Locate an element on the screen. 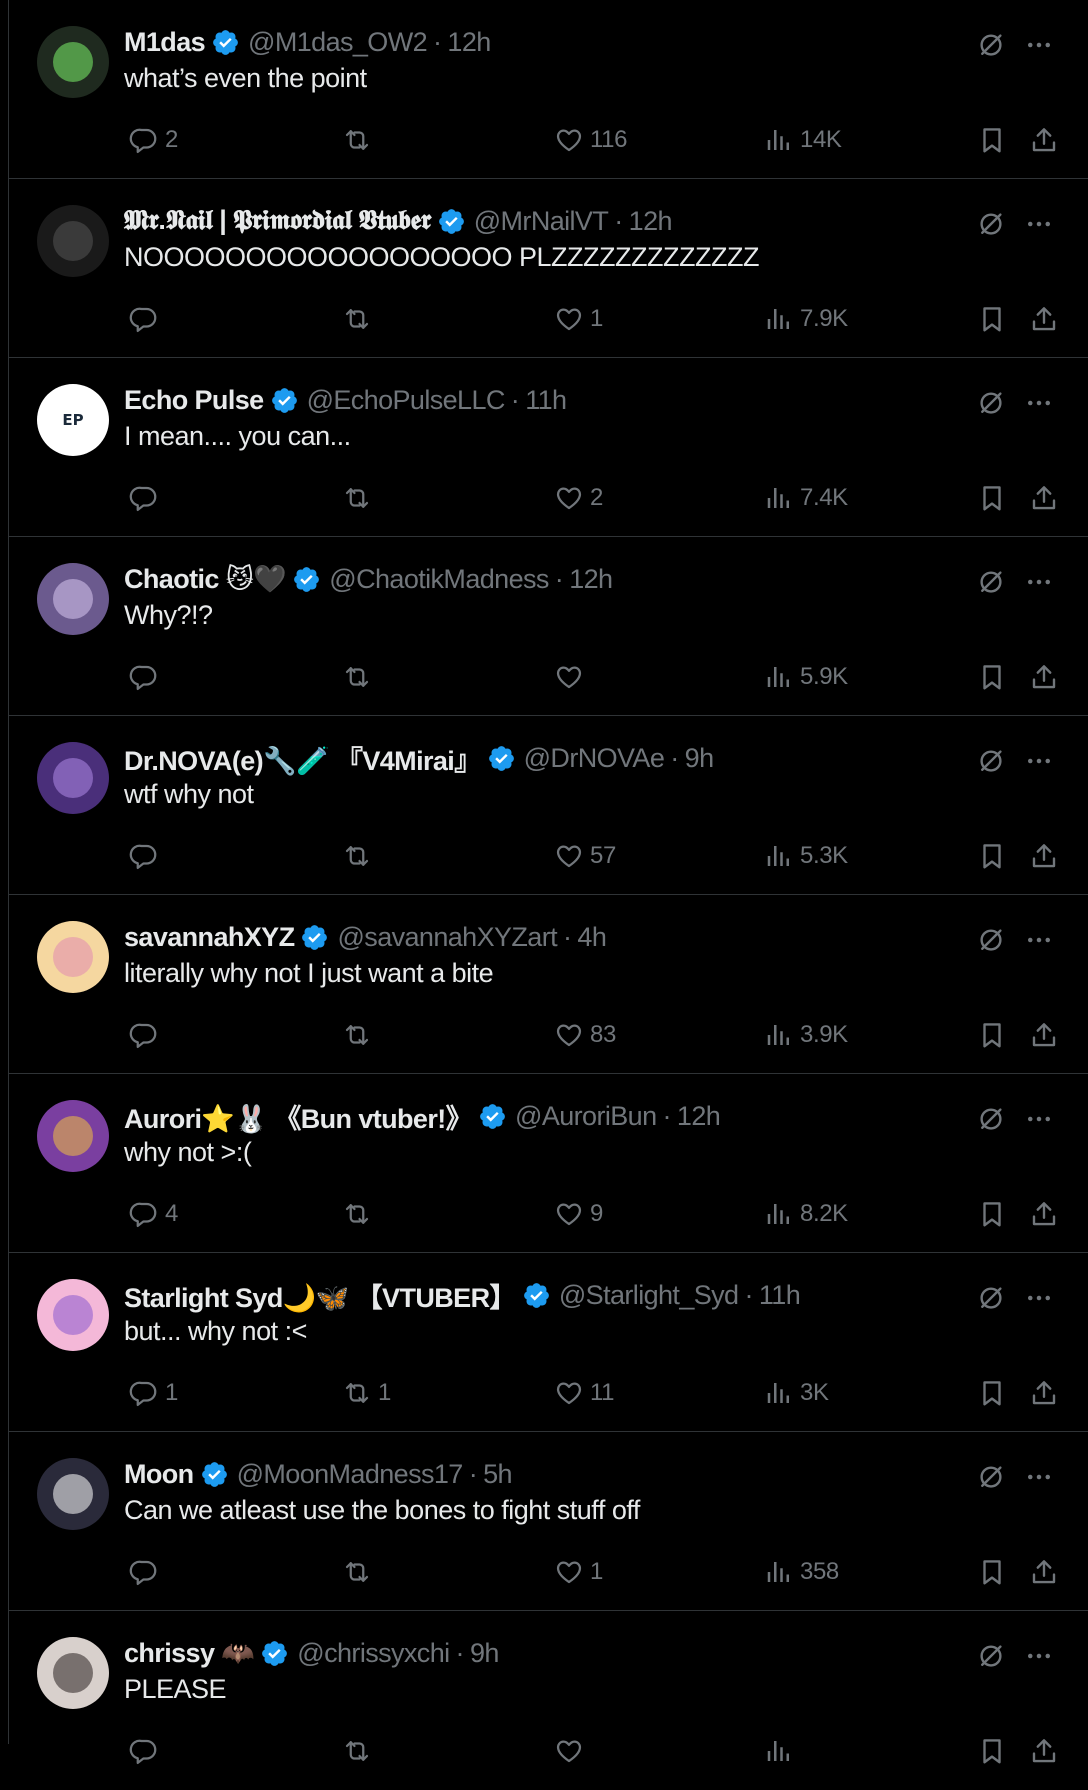 Image resolution: width=1088 pixels, height=1790 pixels. tweet: Chaotic 😼🖤 @ChaotikMadness · 12h Why?!? is located at coordinates (548, 626).